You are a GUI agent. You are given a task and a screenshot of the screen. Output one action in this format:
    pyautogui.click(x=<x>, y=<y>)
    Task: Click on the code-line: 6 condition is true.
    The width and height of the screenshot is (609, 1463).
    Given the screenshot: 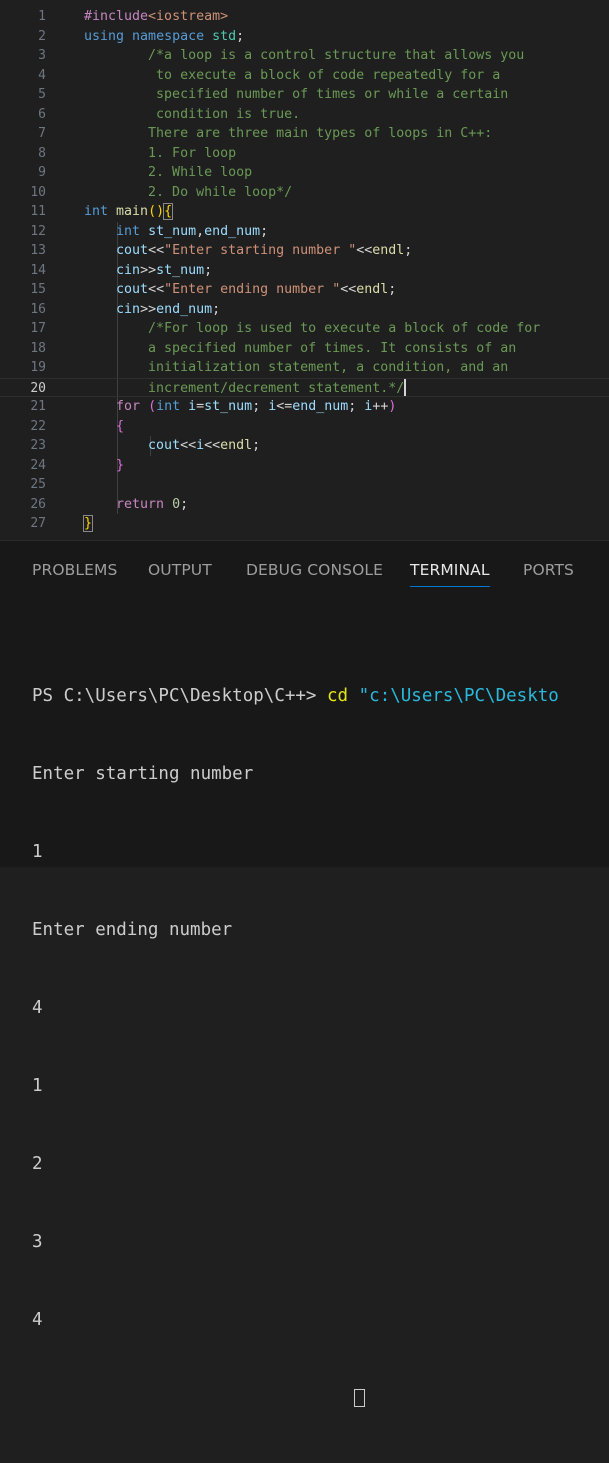 What is the action you would take?
    pyautogui.click(x=304, y=115)
    